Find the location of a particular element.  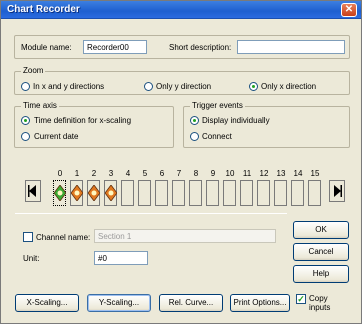

copy-inputs-label-line2: inputs is located at coordinates (320, 307).